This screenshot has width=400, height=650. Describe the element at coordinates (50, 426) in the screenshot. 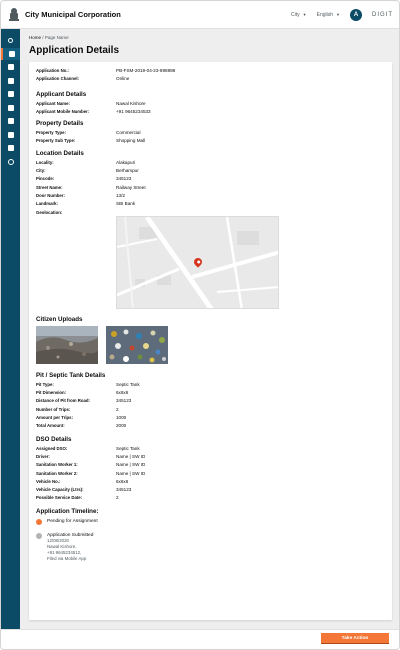

I see `detail-label: Total Amount:` at that location.